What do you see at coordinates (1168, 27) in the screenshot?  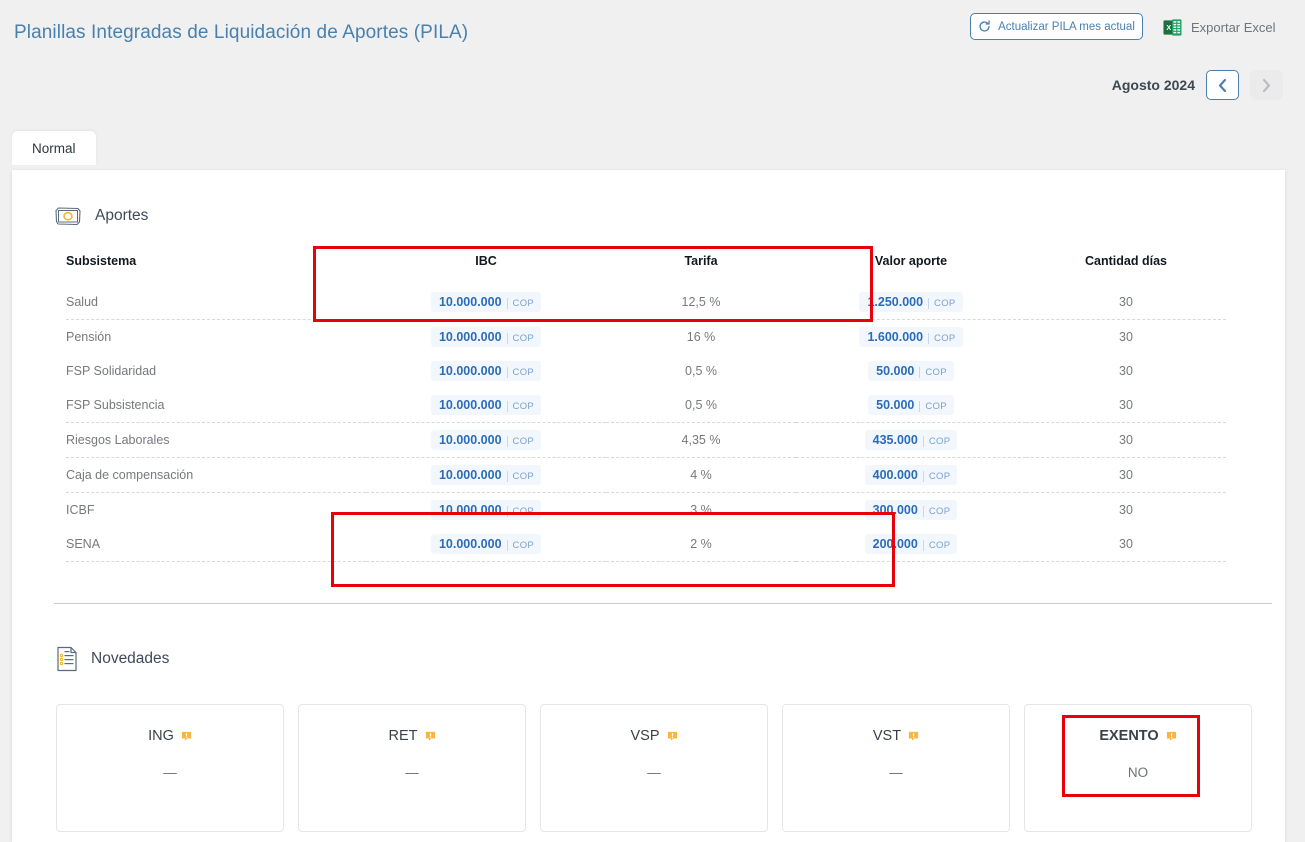 I see `svg-text: X` at bounding box center [1168, 27].